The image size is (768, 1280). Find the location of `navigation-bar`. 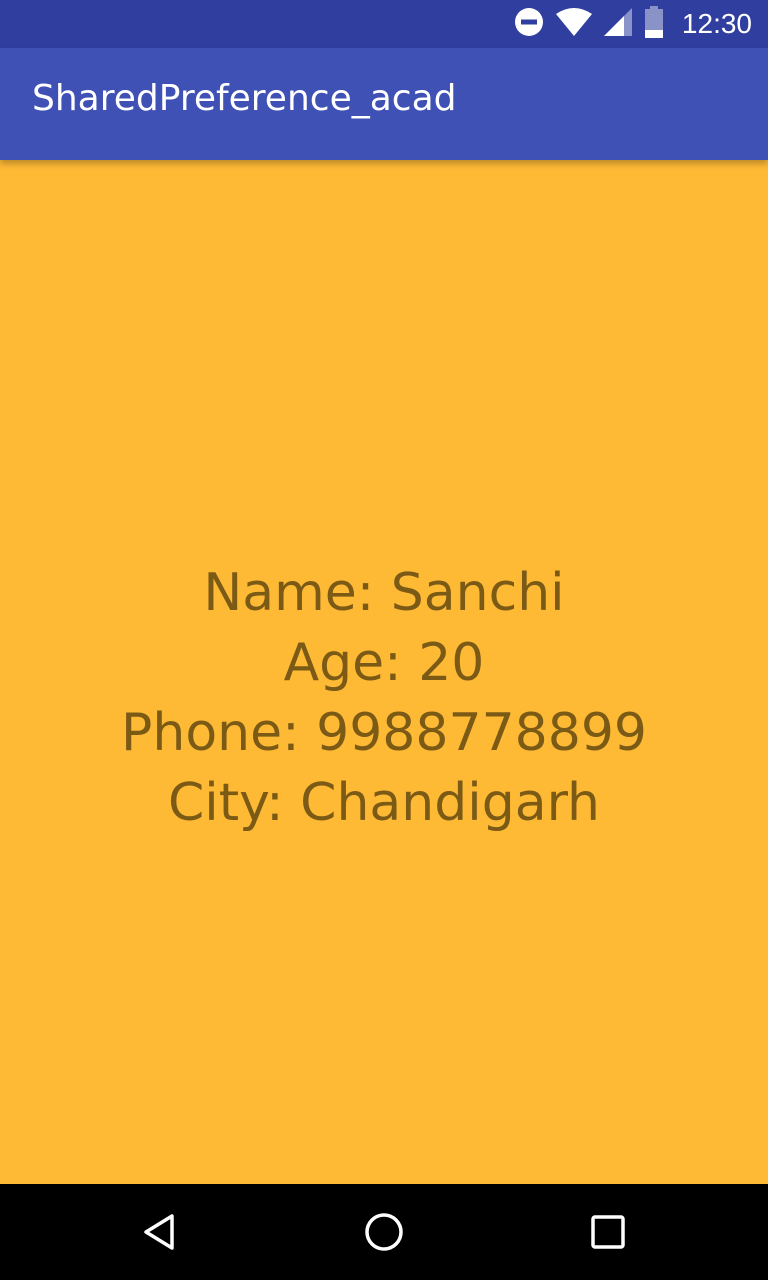

navigation-bar is located at coordinates (384, 1232).